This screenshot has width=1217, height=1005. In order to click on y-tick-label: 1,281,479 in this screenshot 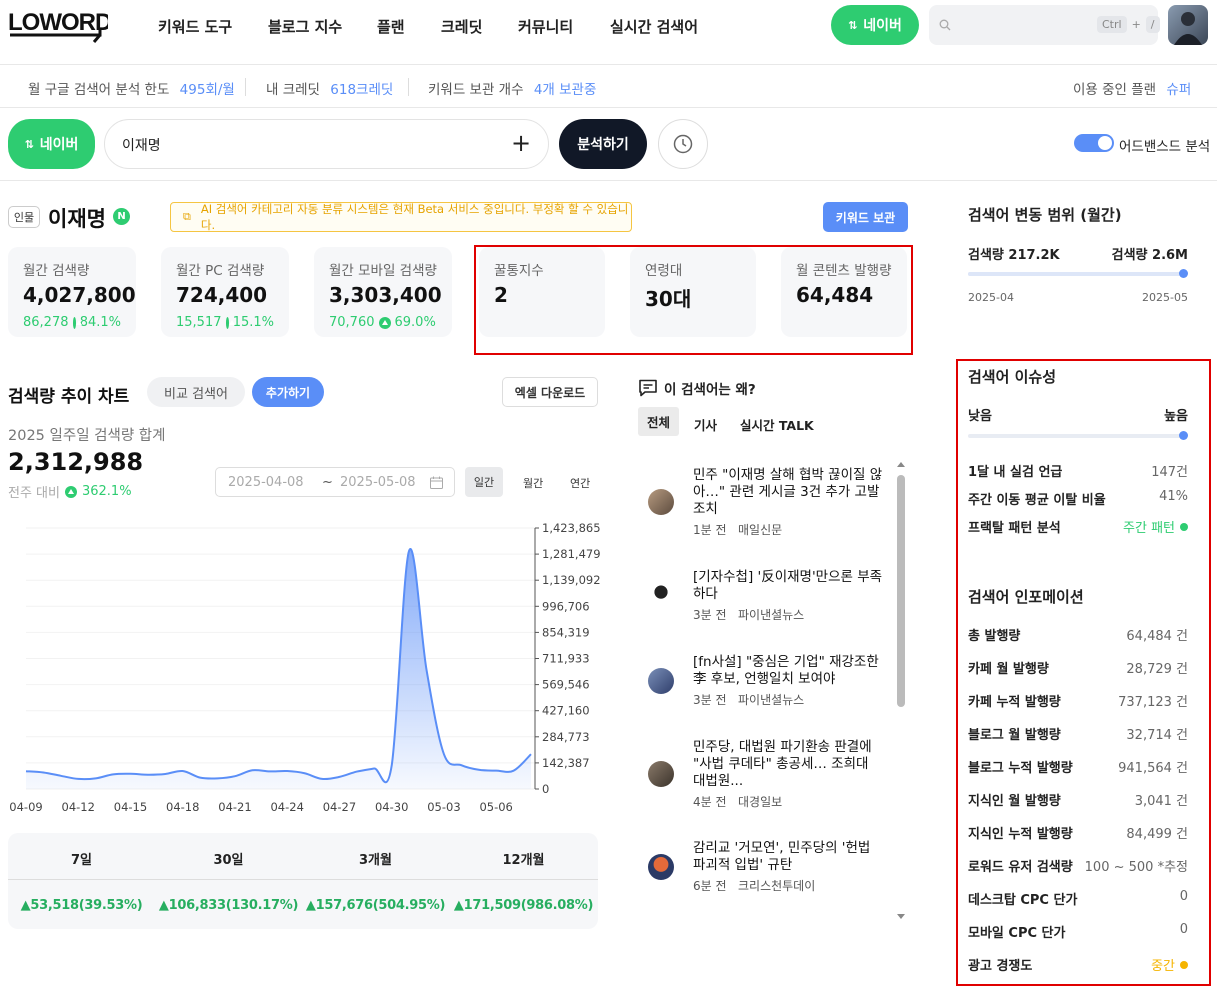, I will do `click(571, 554)`.